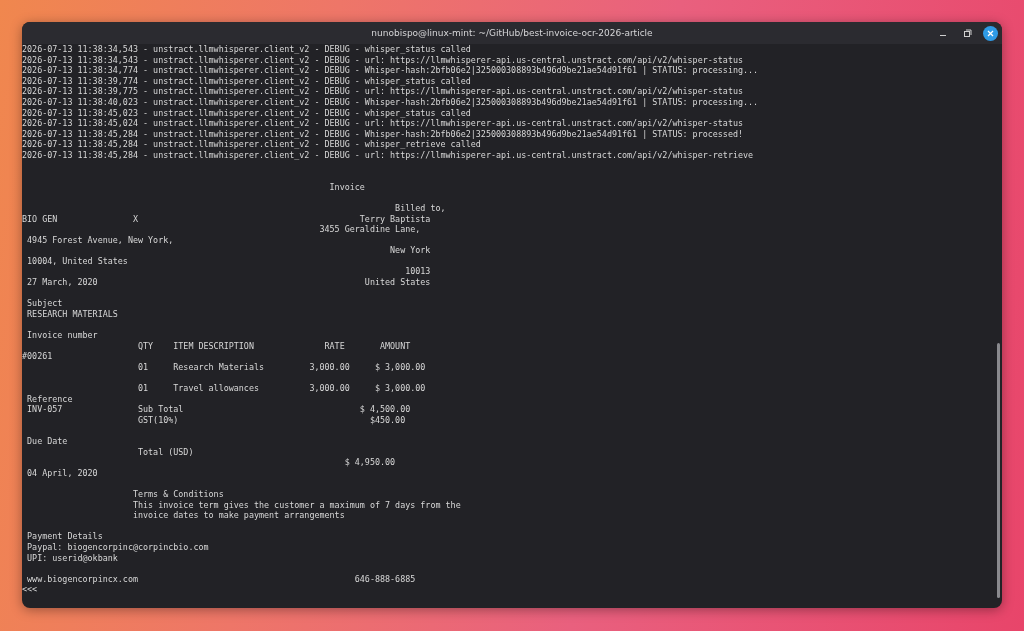 Image resolution: width=1024 pixels, height=631 pixels. What do you see at coordinates (238, 515) in the screenshot?
I see `terminal-line: invoice dates to make payment arrangements` at bounding box center [238, 515].